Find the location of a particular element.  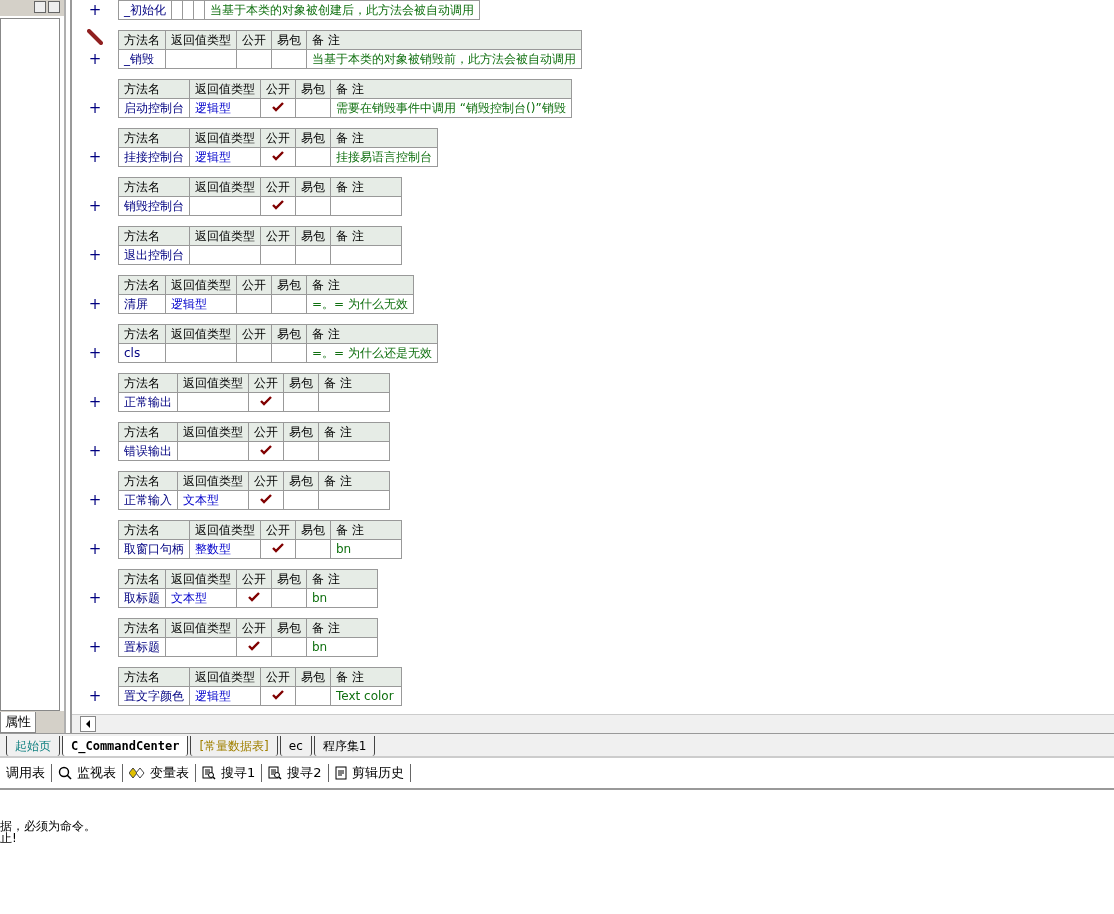

document-tab: 起始页 is located at coordinates (33, 746).